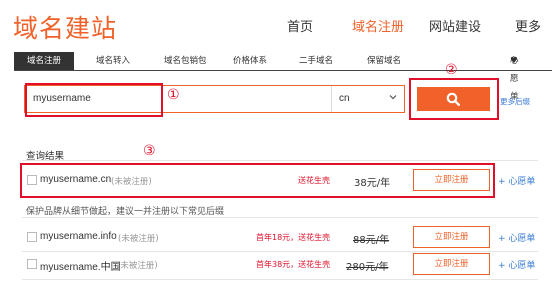 The height and width of the screenshot is (289, 558). Describe the element at coordinates (113, 61) in the screenshot. I see `tab-domain-transfer: 域名转入` at that location.